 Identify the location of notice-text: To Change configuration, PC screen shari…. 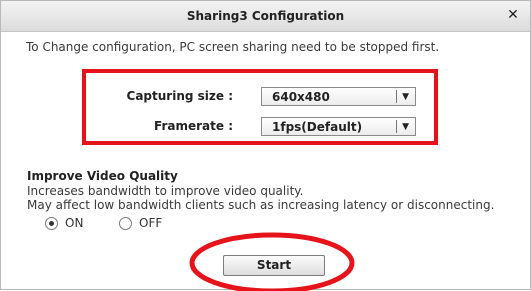
(233, 47).